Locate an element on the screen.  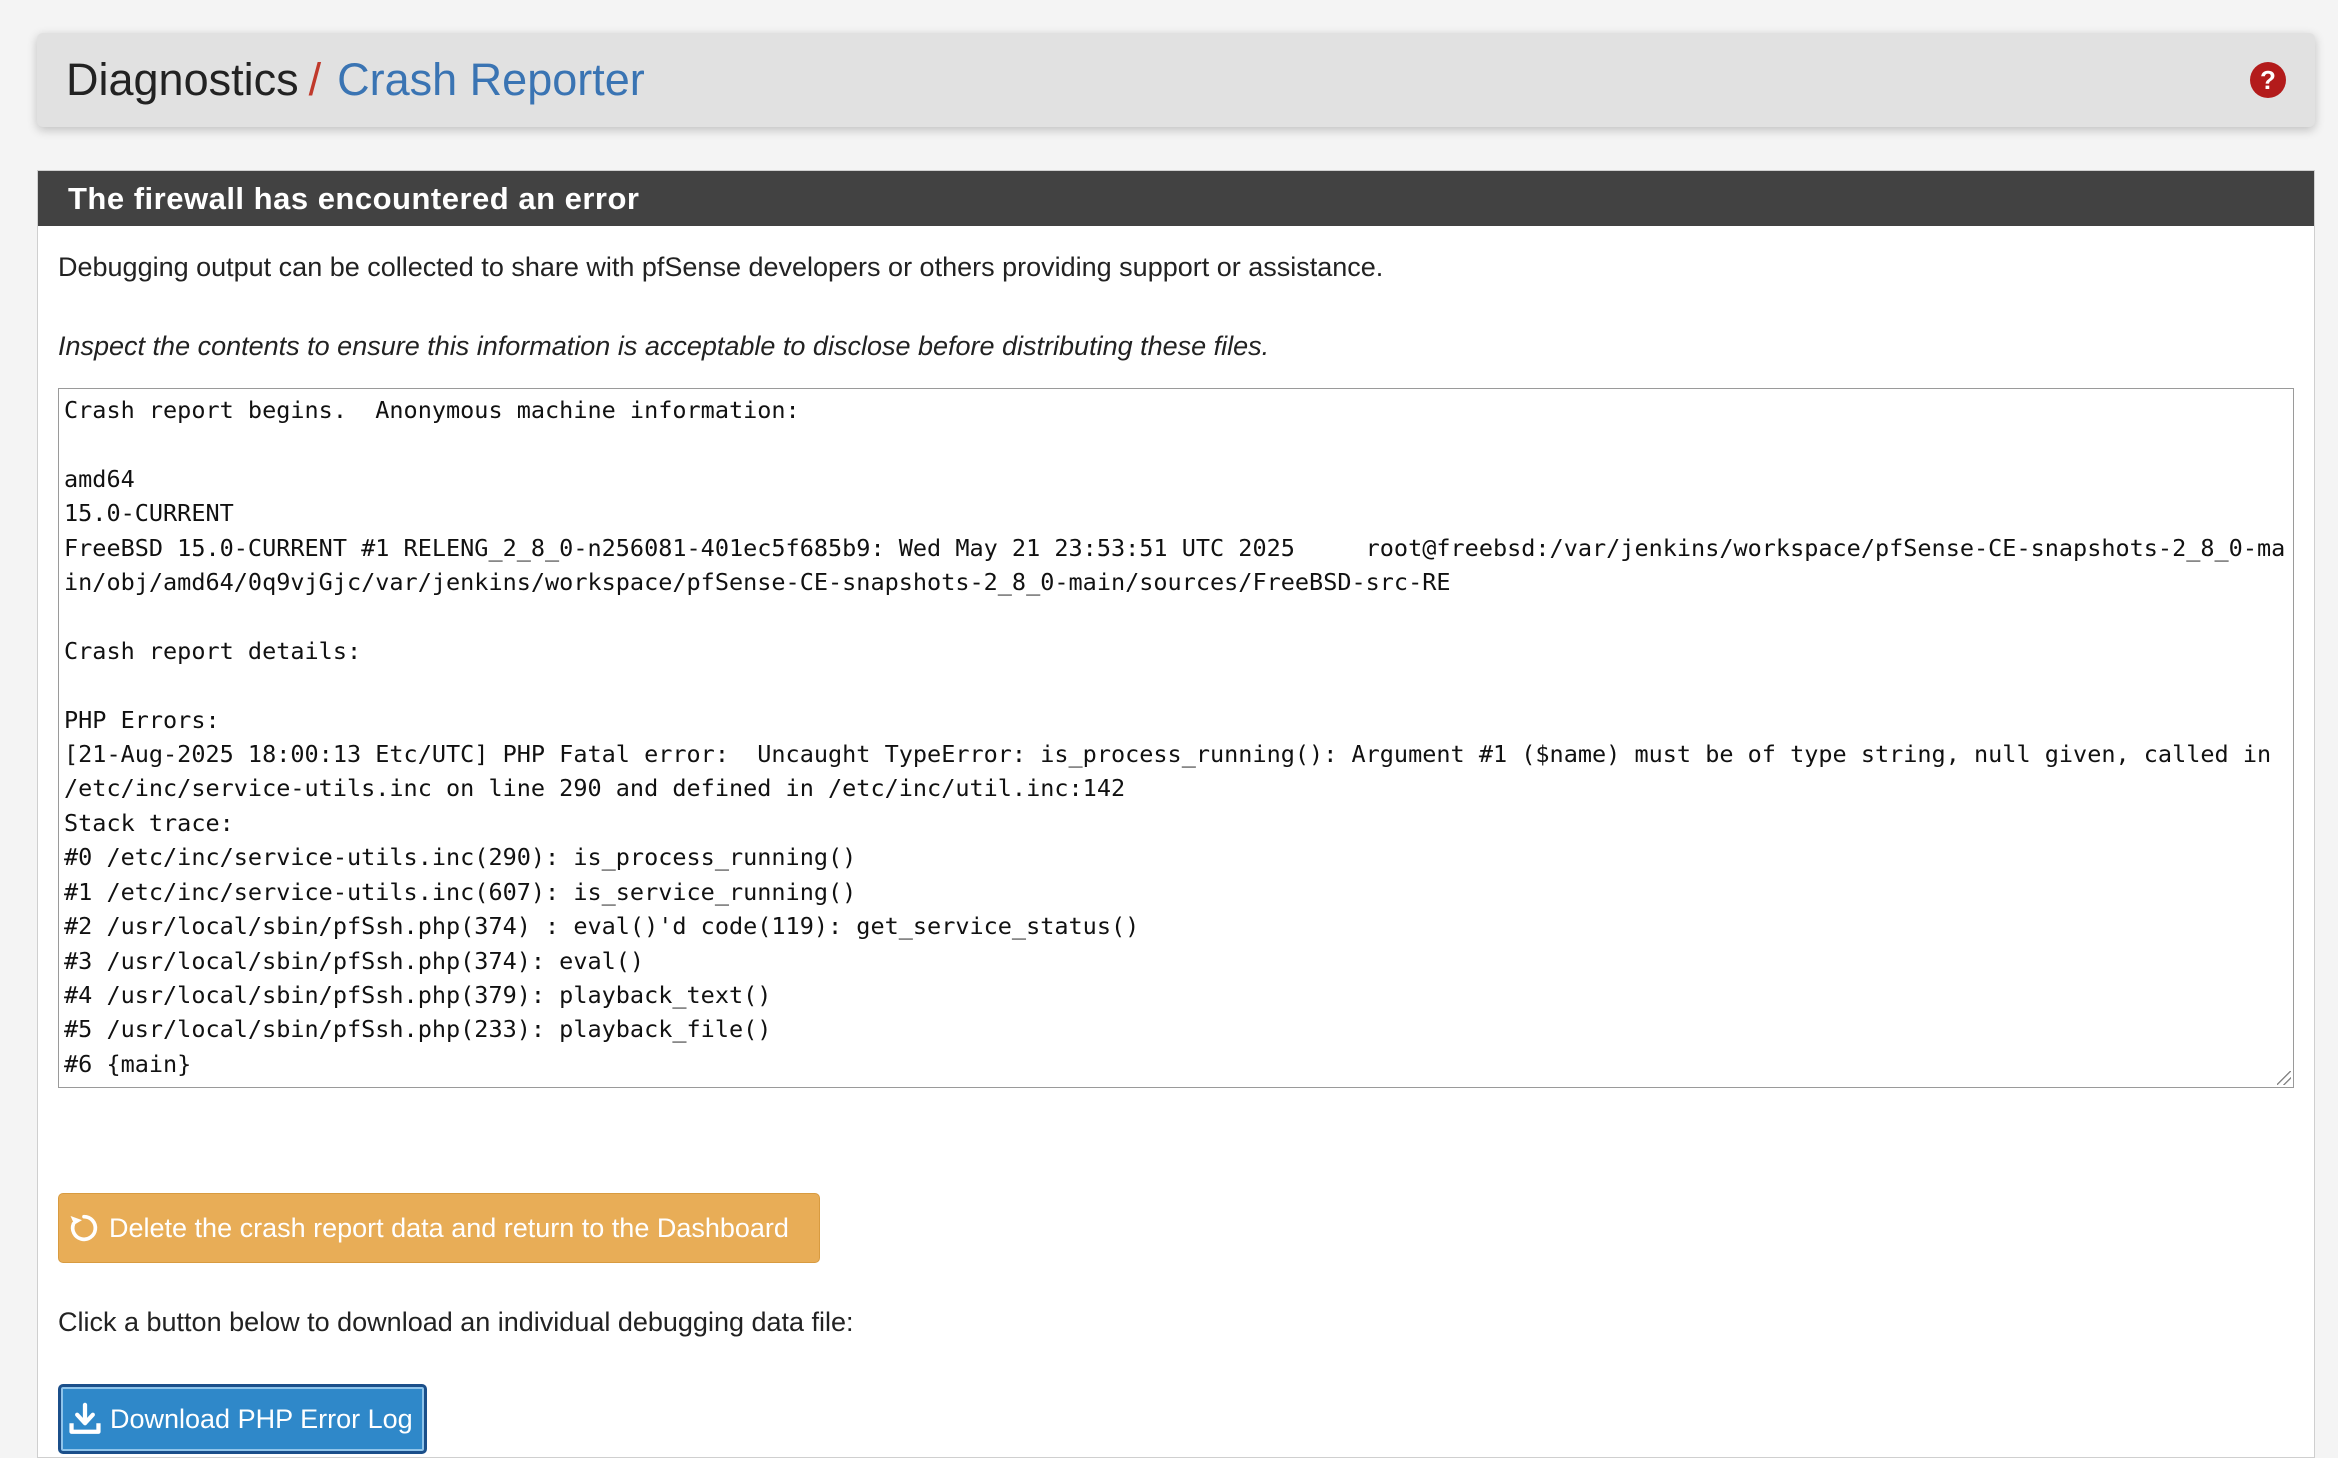
download-button-label: Download PHP Error Log is located at coordinates (261, 1419).